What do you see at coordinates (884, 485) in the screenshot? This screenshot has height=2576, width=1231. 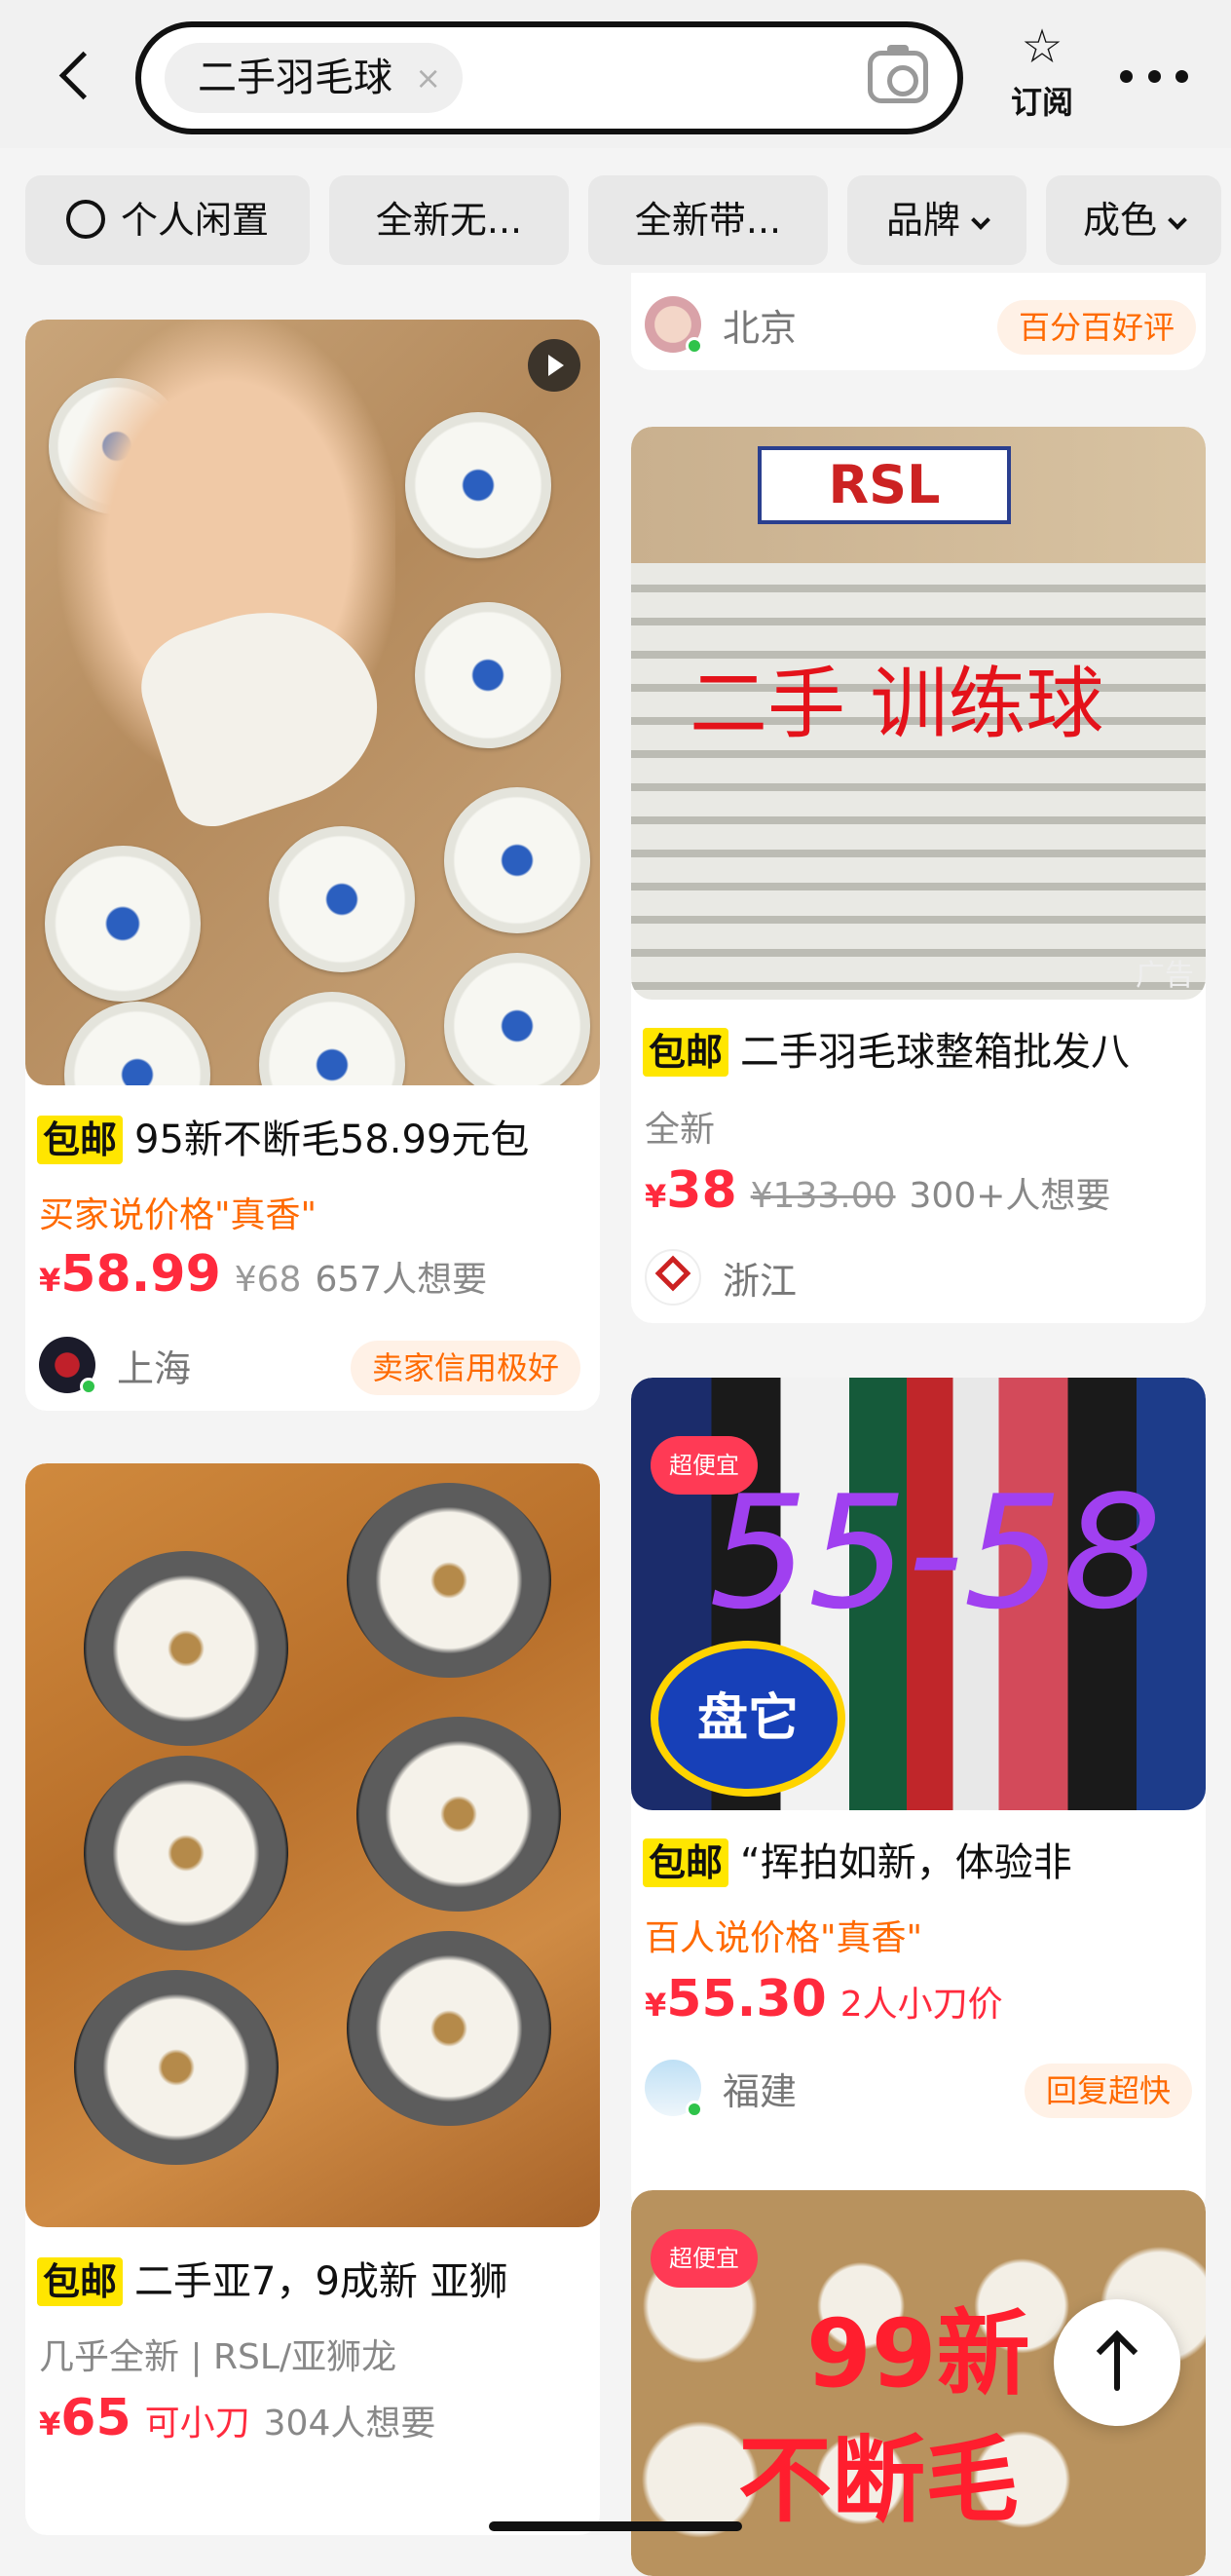 I see `brand-logo: RSL` at bounding box center [884, 485].